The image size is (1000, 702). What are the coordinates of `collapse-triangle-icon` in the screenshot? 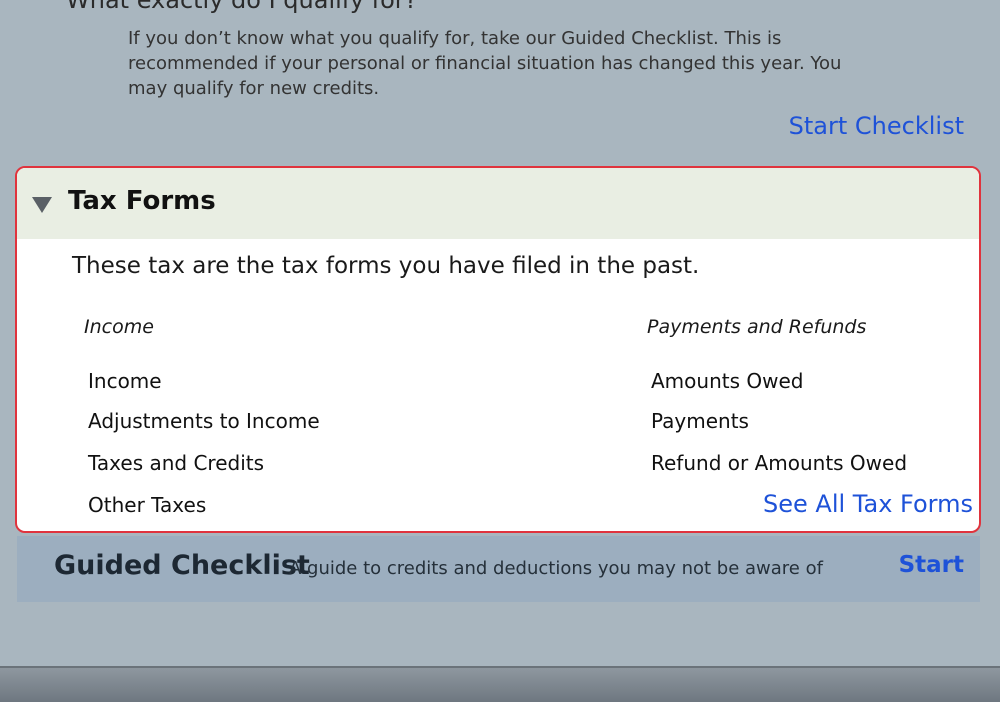 It's located at (42, 205).